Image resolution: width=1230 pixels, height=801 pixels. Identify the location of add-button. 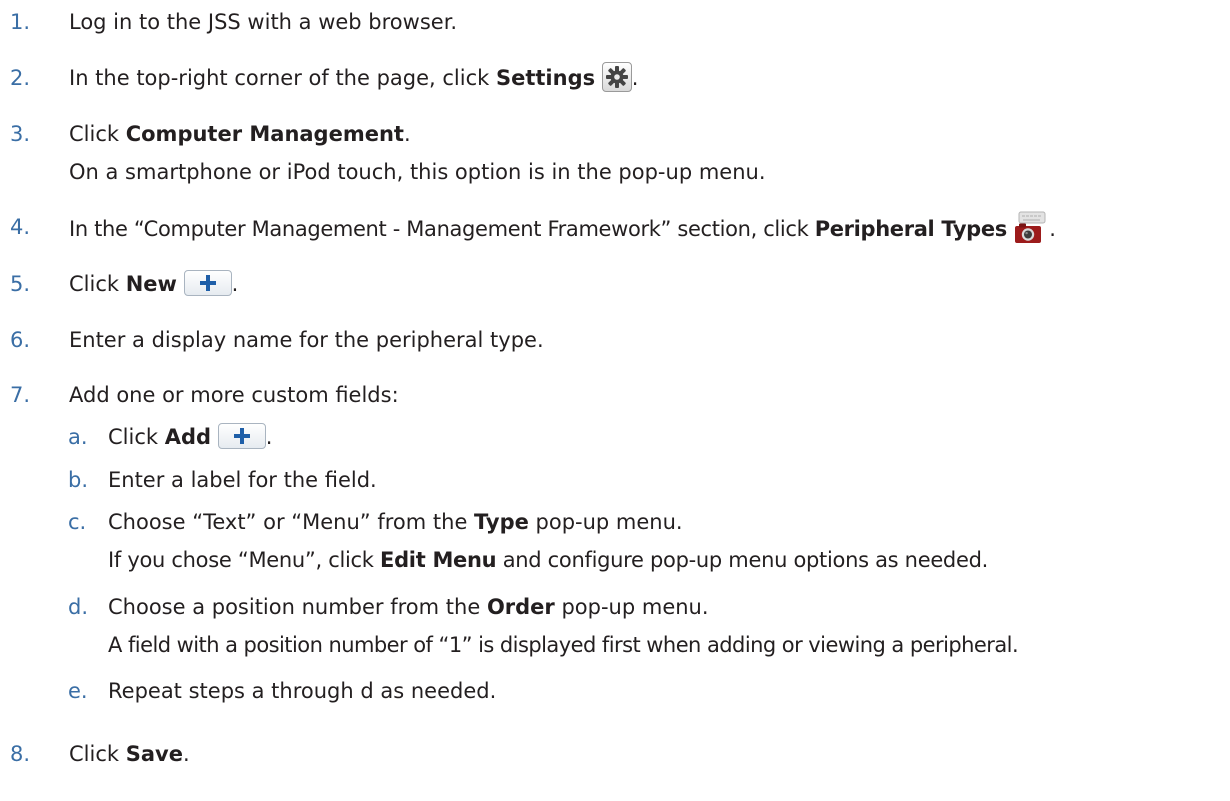
(241, 436).